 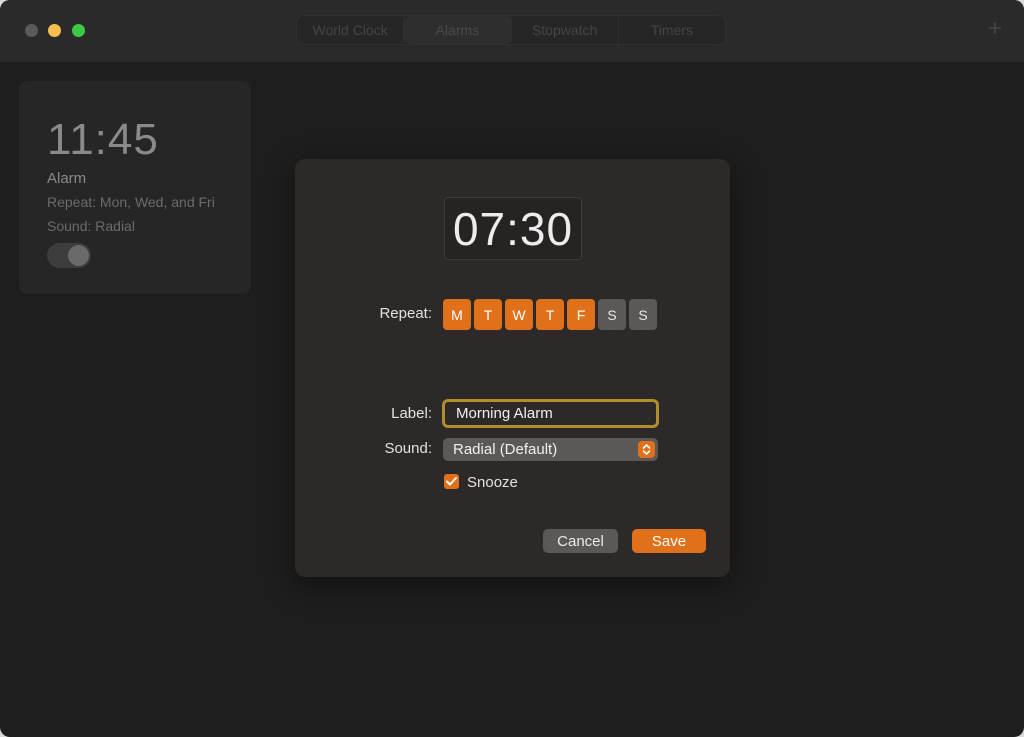 What do you see at coordinates (54, 30) in the screenshot?
I see `minimize-window-button` at bounding box center [54, 30].